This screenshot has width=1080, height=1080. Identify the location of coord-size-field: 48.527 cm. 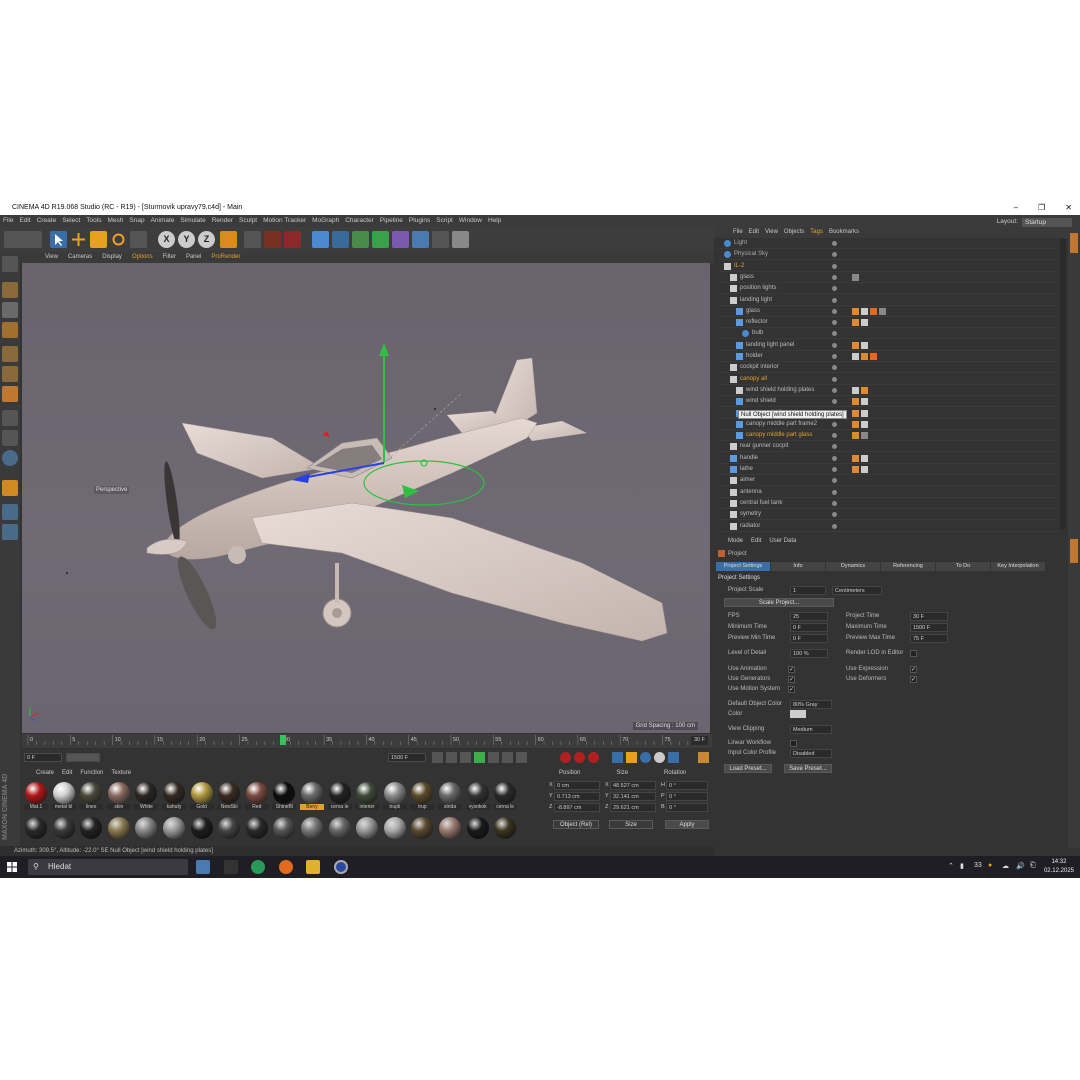
(633, 785).